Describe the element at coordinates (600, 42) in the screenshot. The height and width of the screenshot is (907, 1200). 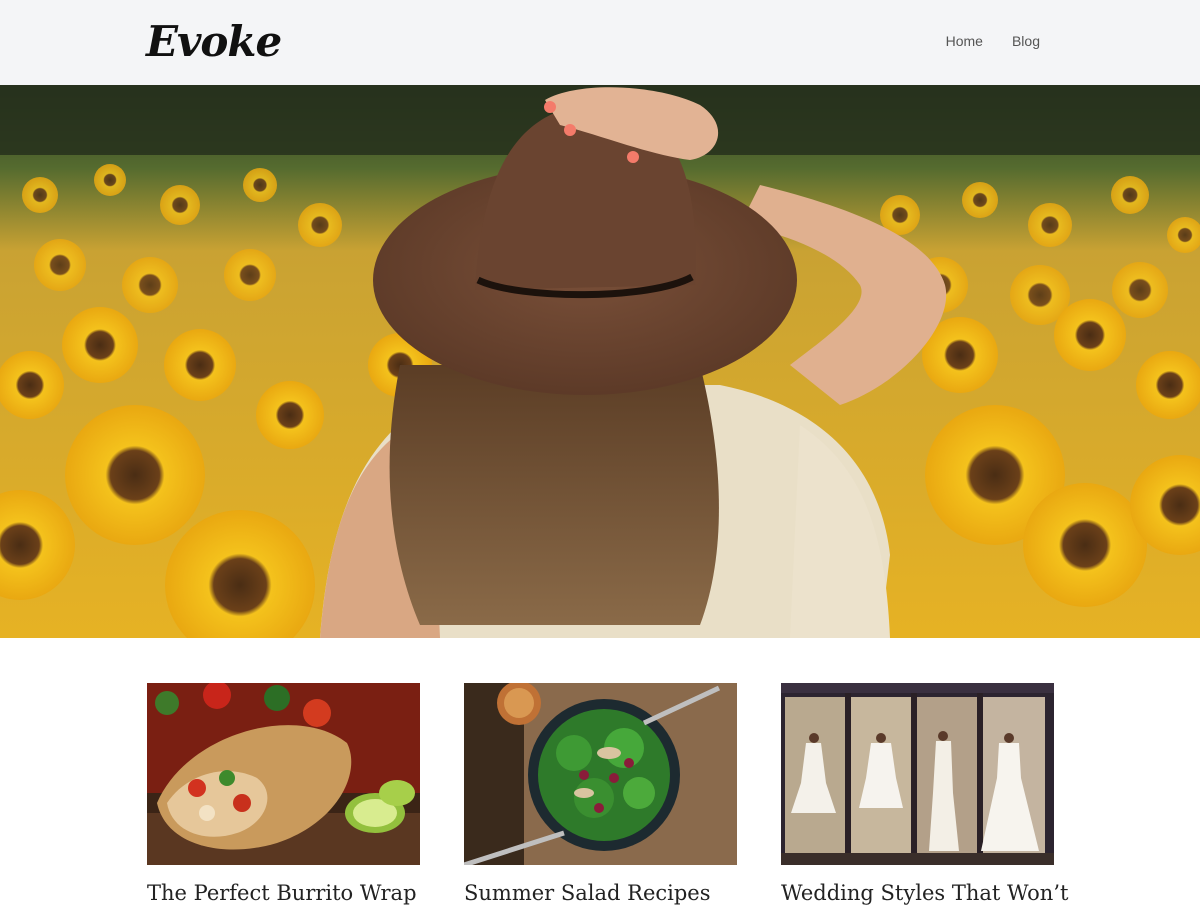
I see `site-header: Evoke Home Blog` at that location.